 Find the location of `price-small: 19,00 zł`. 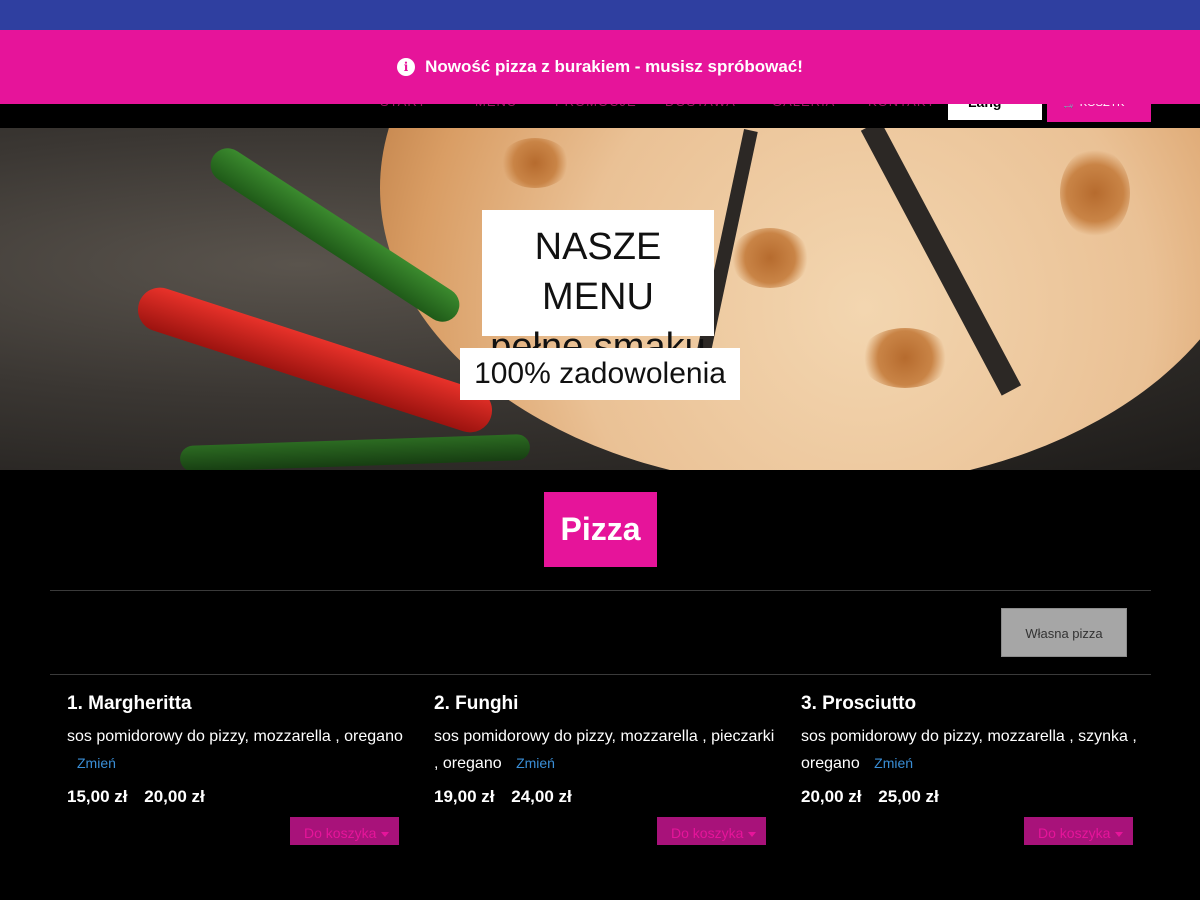

price-small: 19,00 zł is located at coordinates (464, 796).